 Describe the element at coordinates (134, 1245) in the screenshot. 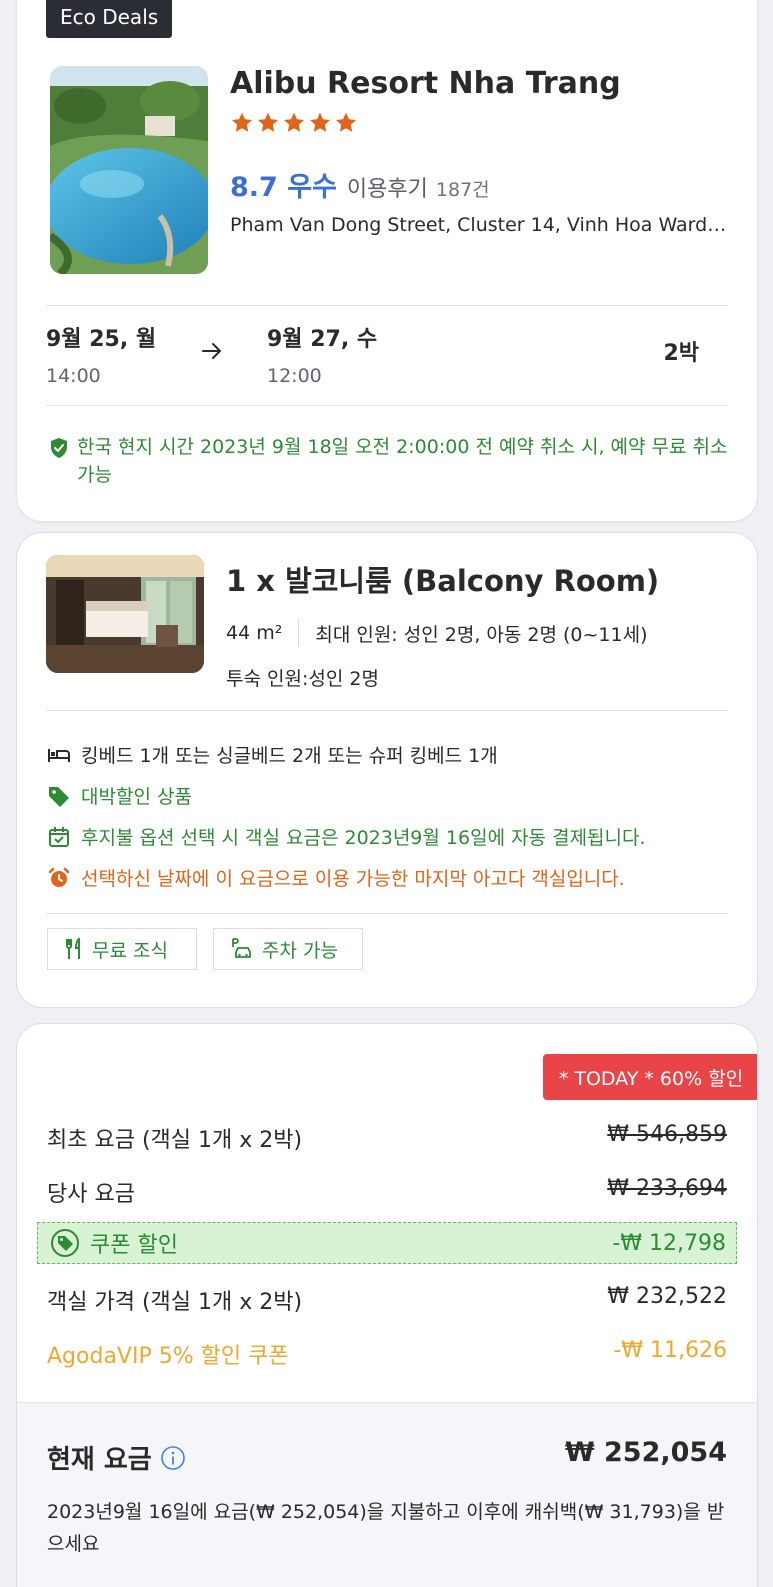

I see `coupon-label: 쿠폰 할인` at that location.